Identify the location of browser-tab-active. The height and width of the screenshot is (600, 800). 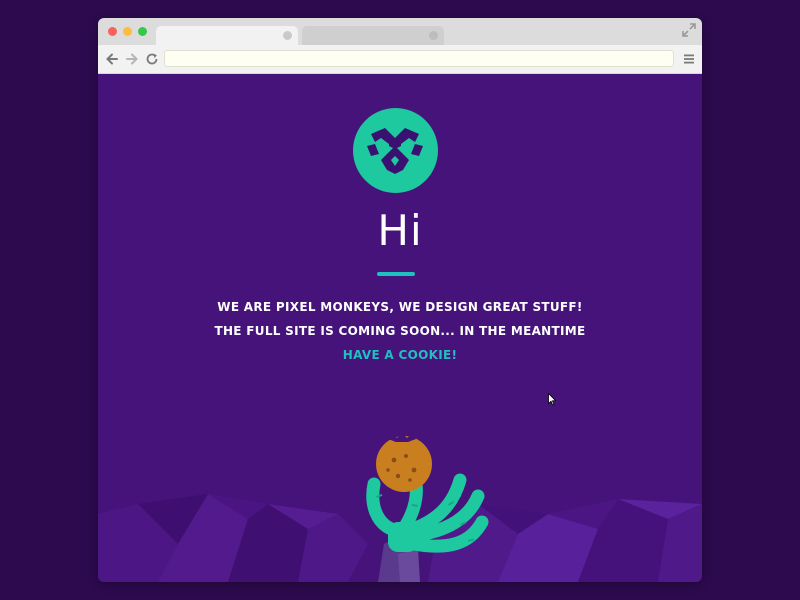
(227, 35).